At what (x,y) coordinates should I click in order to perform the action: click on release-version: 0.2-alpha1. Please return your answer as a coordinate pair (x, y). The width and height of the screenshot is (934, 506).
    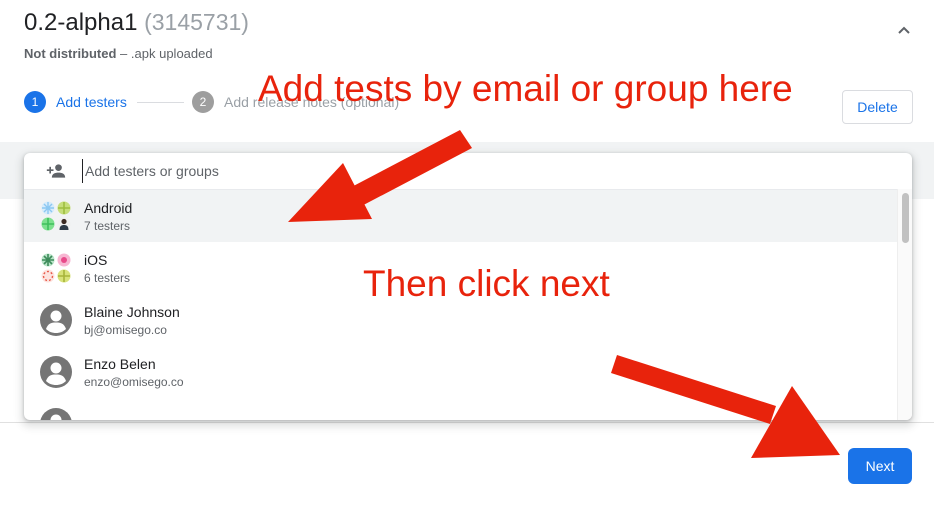
    Looking at the image, I should click on (81, 22).